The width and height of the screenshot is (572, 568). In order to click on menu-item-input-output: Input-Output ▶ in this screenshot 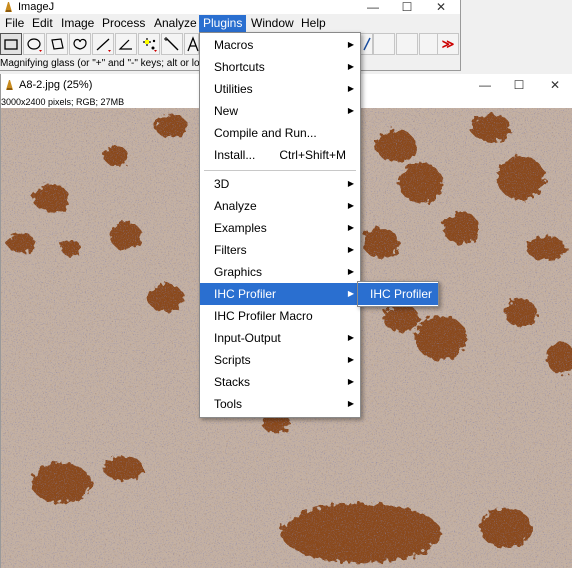, I will do `click(280, 338)`.